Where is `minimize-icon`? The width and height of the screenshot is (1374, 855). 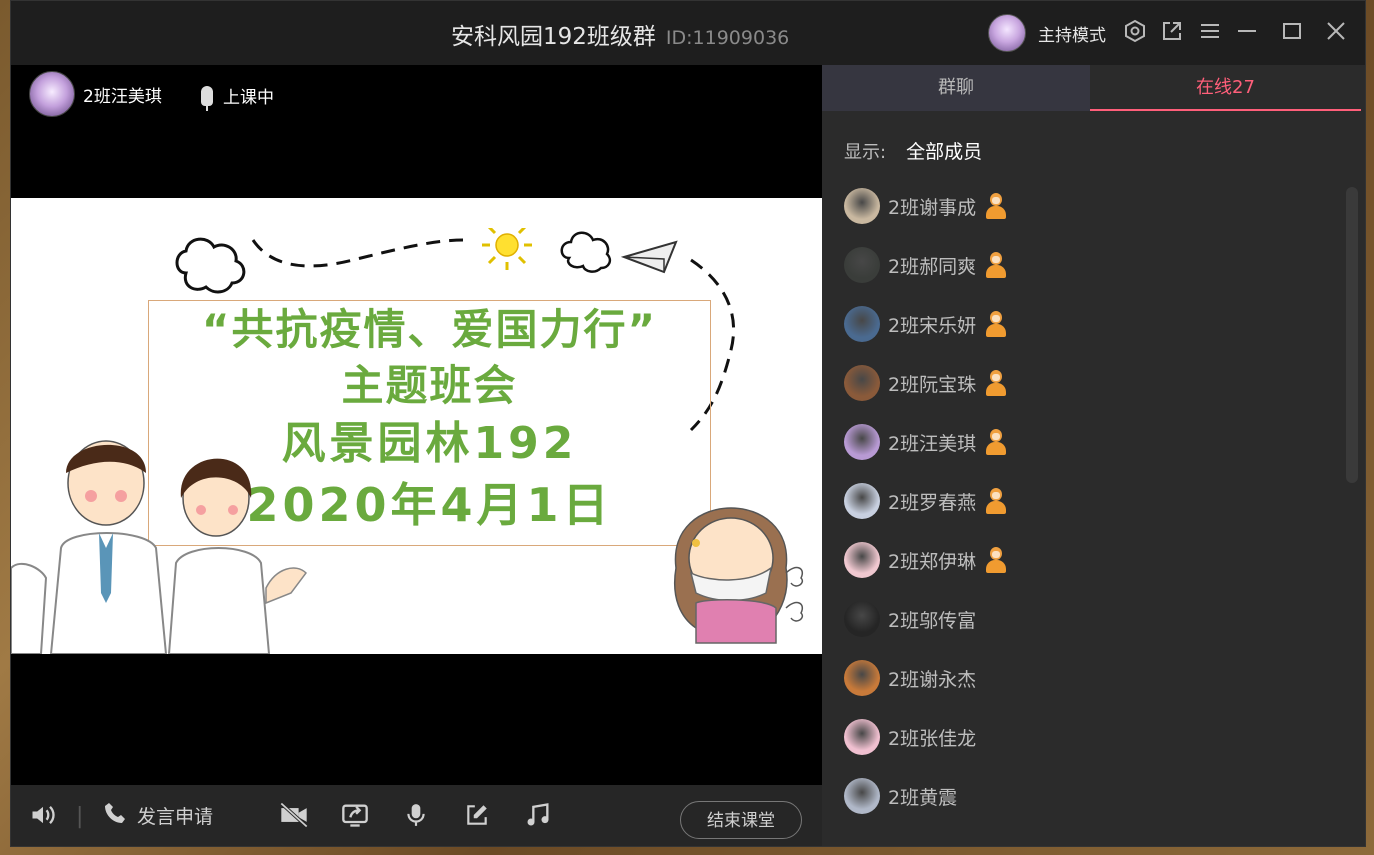
minimize-icon is located at coordinates (1247, 33).